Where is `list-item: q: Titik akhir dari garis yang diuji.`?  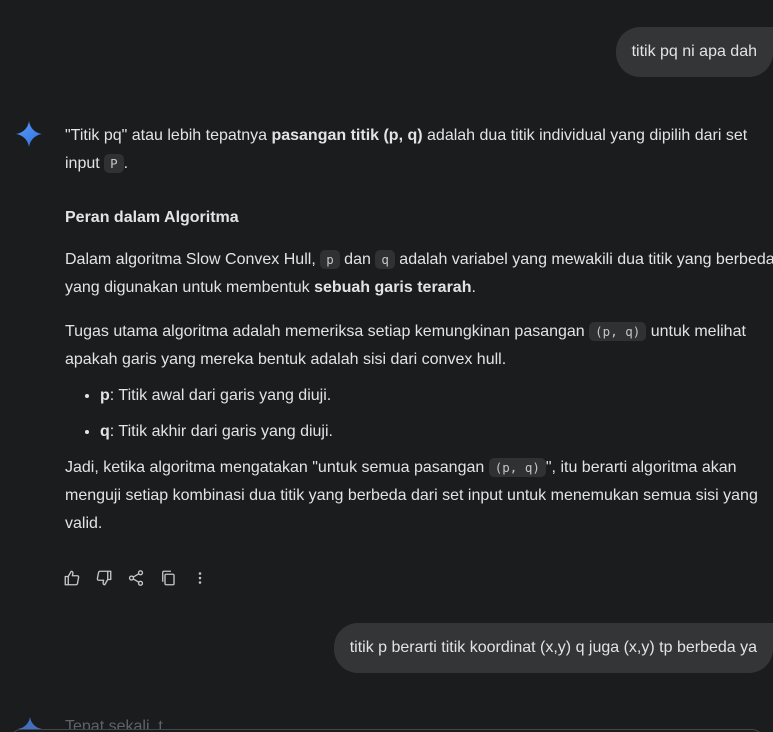
list-item: q: Titik akhir dari garis yang diuji. is located at coordinates (436, 432).